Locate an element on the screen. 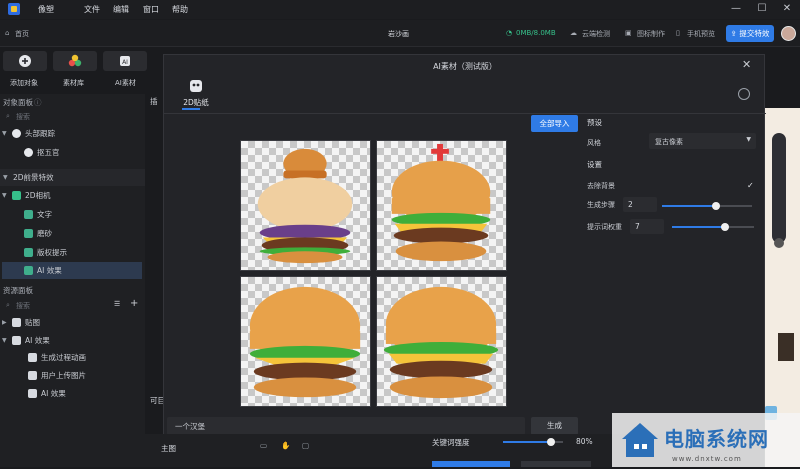 The image size is (800, 469). tree-item-face: 抠五官 is located at coordinates (72, 152).